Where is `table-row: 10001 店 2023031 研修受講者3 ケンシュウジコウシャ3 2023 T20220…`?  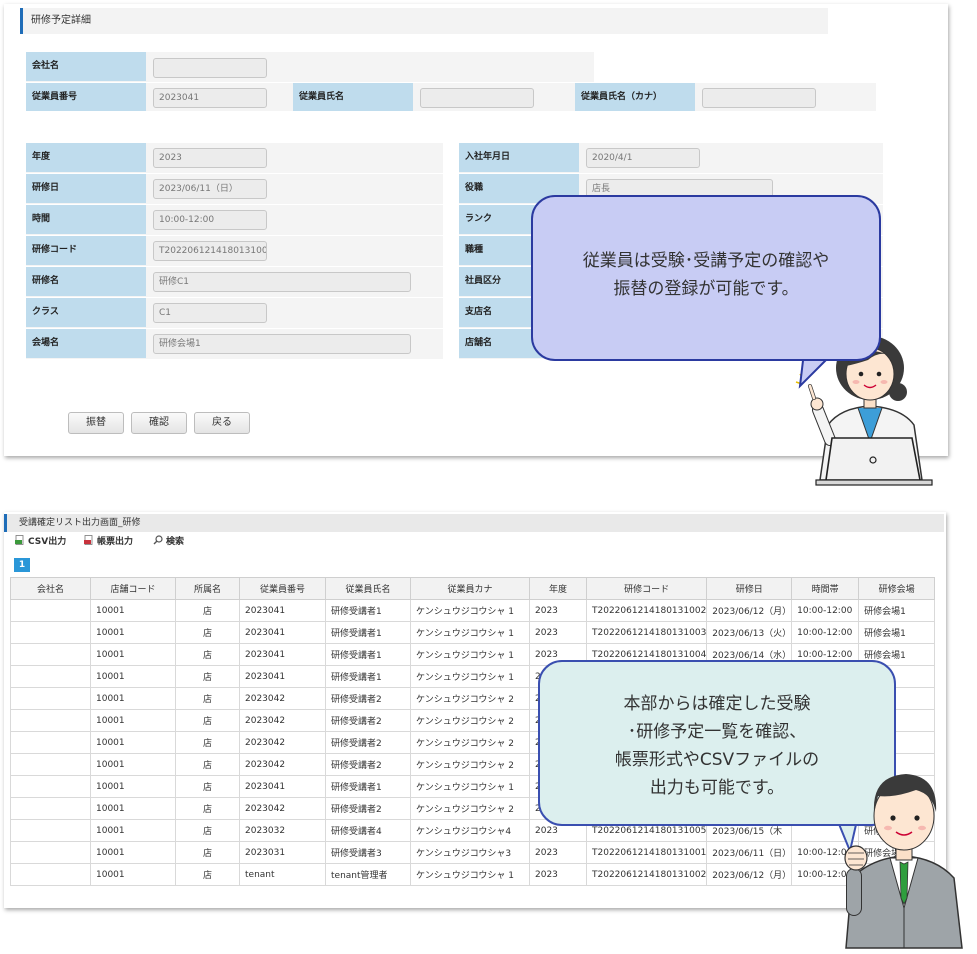
table-row: 10001 店 2023031 研修受講者3 ケンシュウジコウシャ3 2023 T20220… is located at coordinates (473, 852).